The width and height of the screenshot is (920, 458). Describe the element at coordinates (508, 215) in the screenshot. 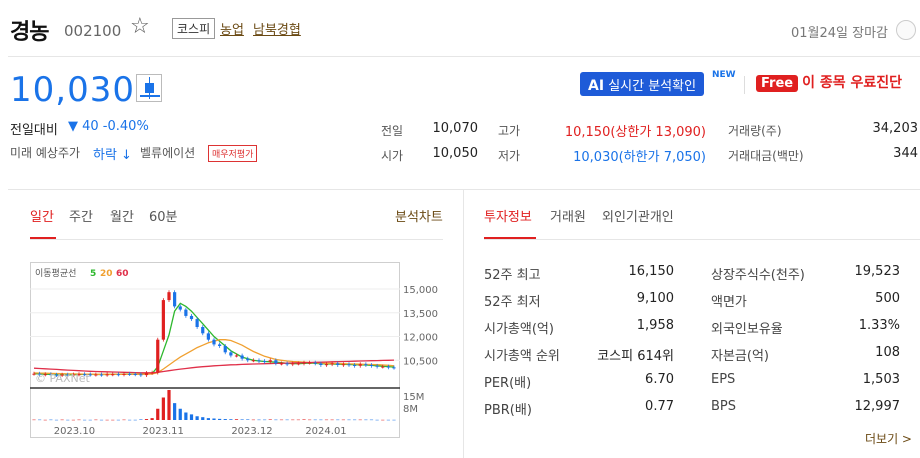

I see `tab-investment-info: 투자정보` at that location.